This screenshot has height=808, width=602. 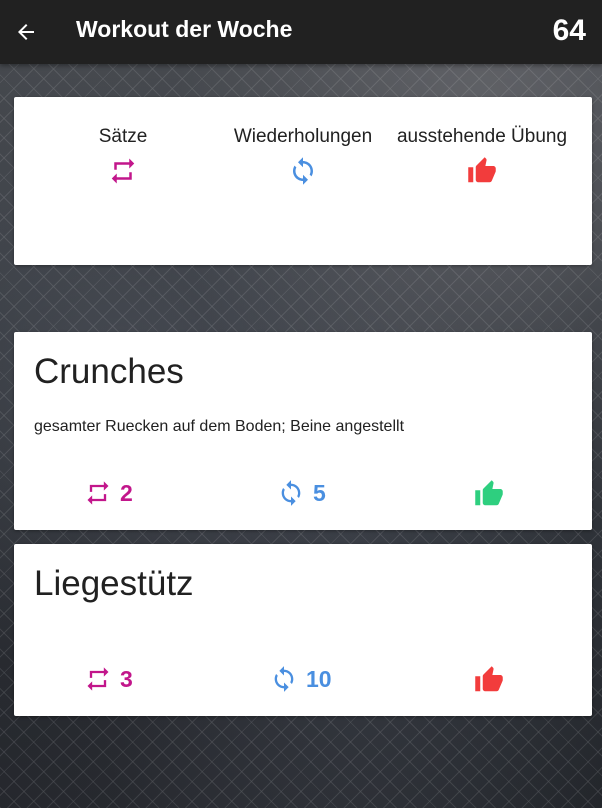 What do you see at coordinates (319, 492) in the screenshot?
I see `reps-value: 5` at bounding box center [319, 492].